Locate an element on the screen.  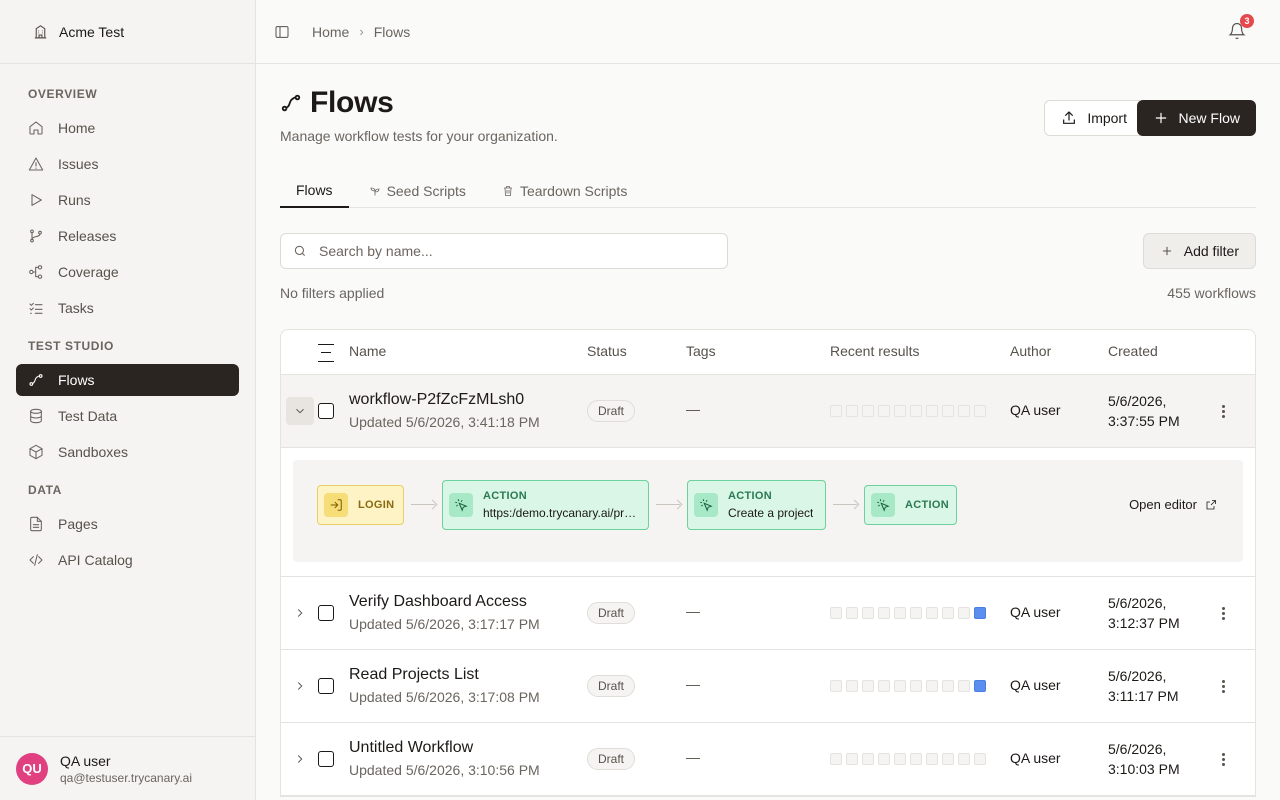
tab-teardown-scripts: Teardown Scripts is located at coordinates (564, 191).